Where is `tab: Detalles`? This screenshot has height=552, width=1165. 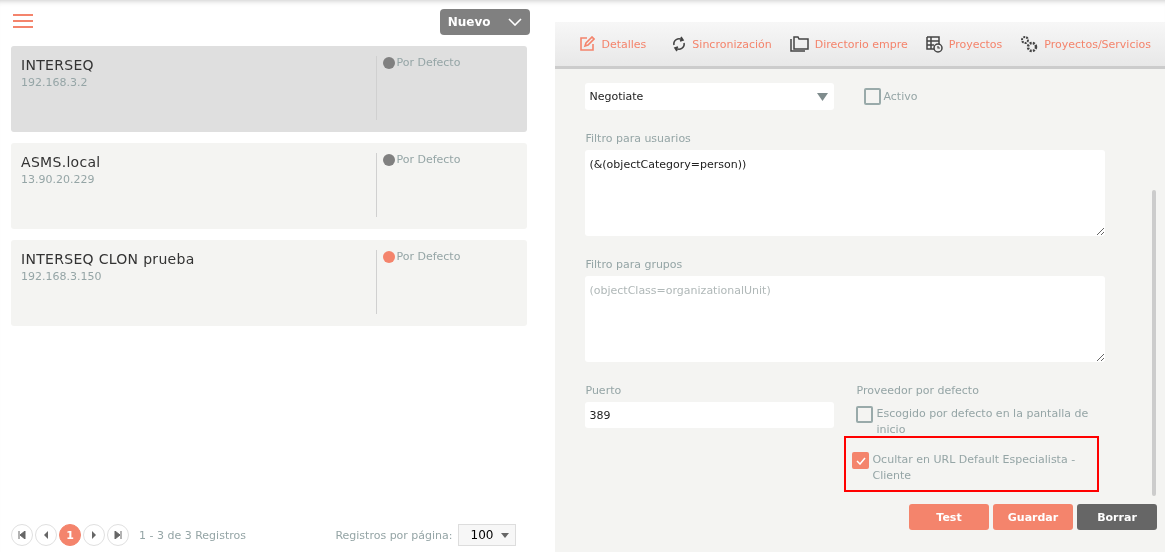 tab: Detalles is located at coordinates (612, 44).